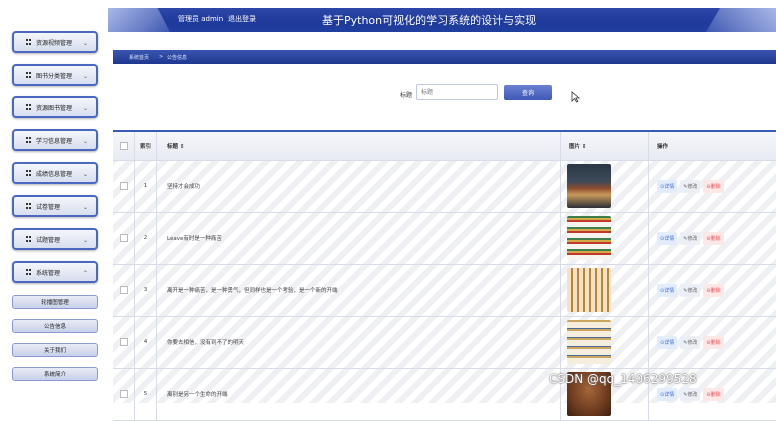 Image resolution: width=776 pixels, height=421 pixels. I want to click on column-header-index: 索引, so click(146, 146).